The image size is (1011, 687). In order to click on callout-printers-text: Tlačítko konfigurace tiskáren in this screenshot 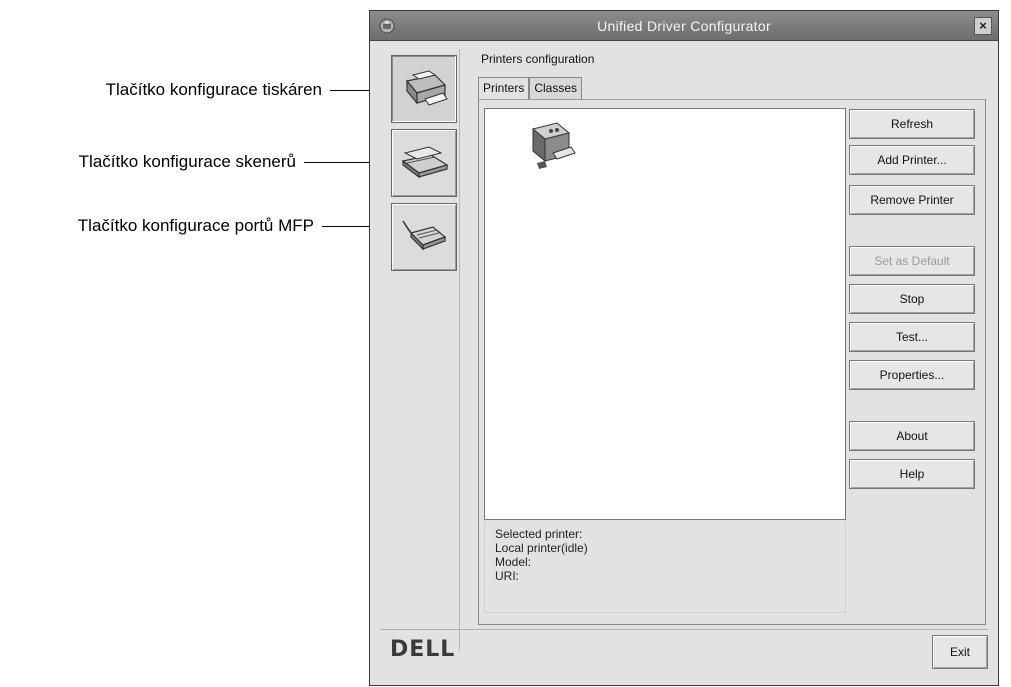, I will do `click(213, 89)`.